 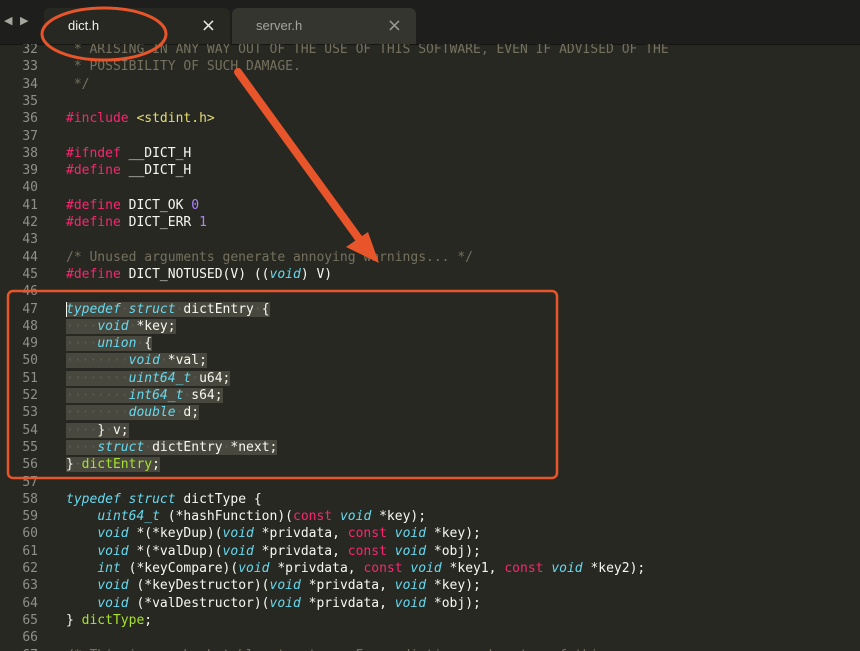 I want to click on code-token: dictEntry, so click(x=187, y=447).